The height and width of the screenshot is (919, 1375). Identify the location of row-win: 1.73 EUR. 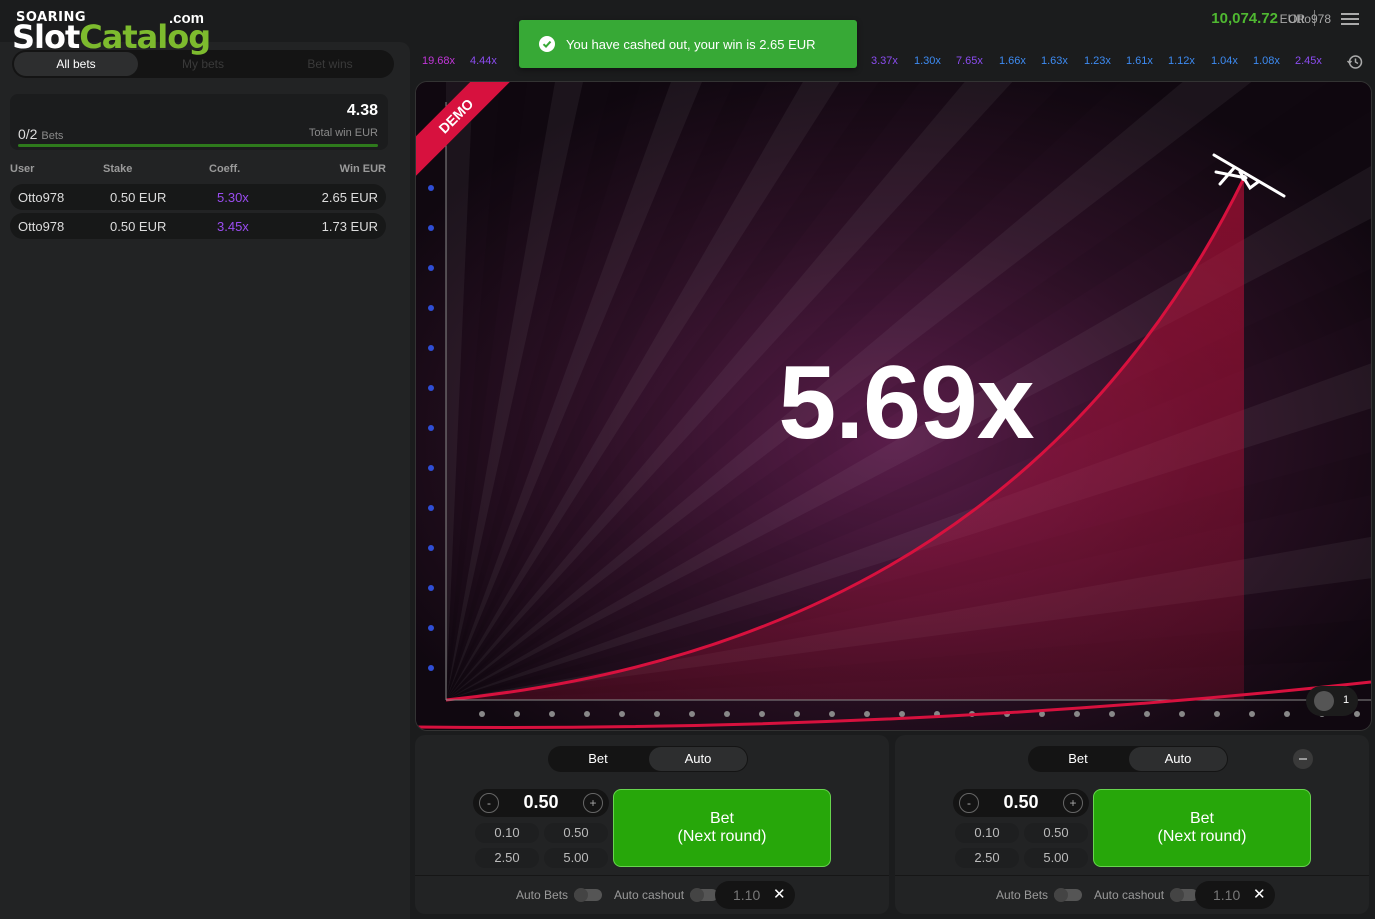
(349, 226).